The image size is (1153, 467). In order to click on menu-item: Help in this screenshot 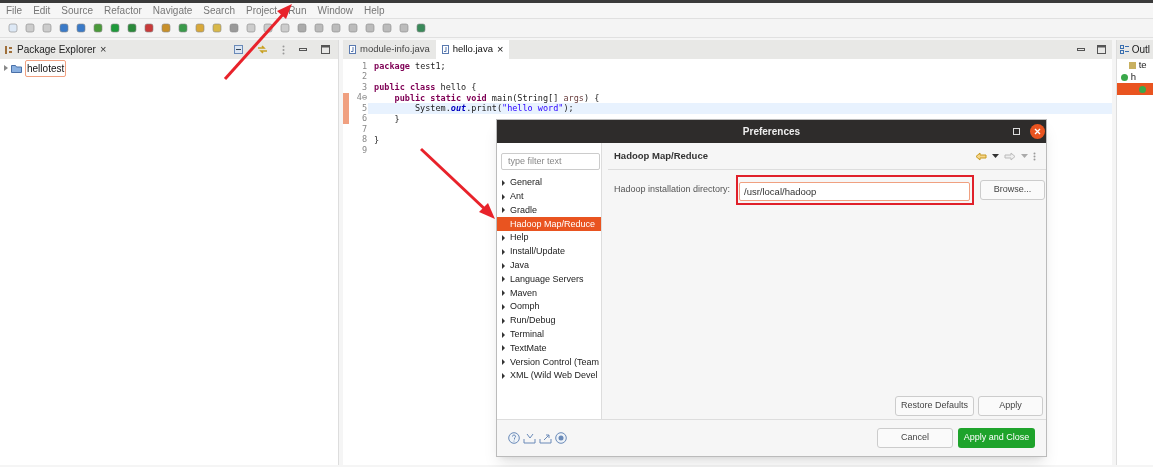, I will do `click(374, 10)`.